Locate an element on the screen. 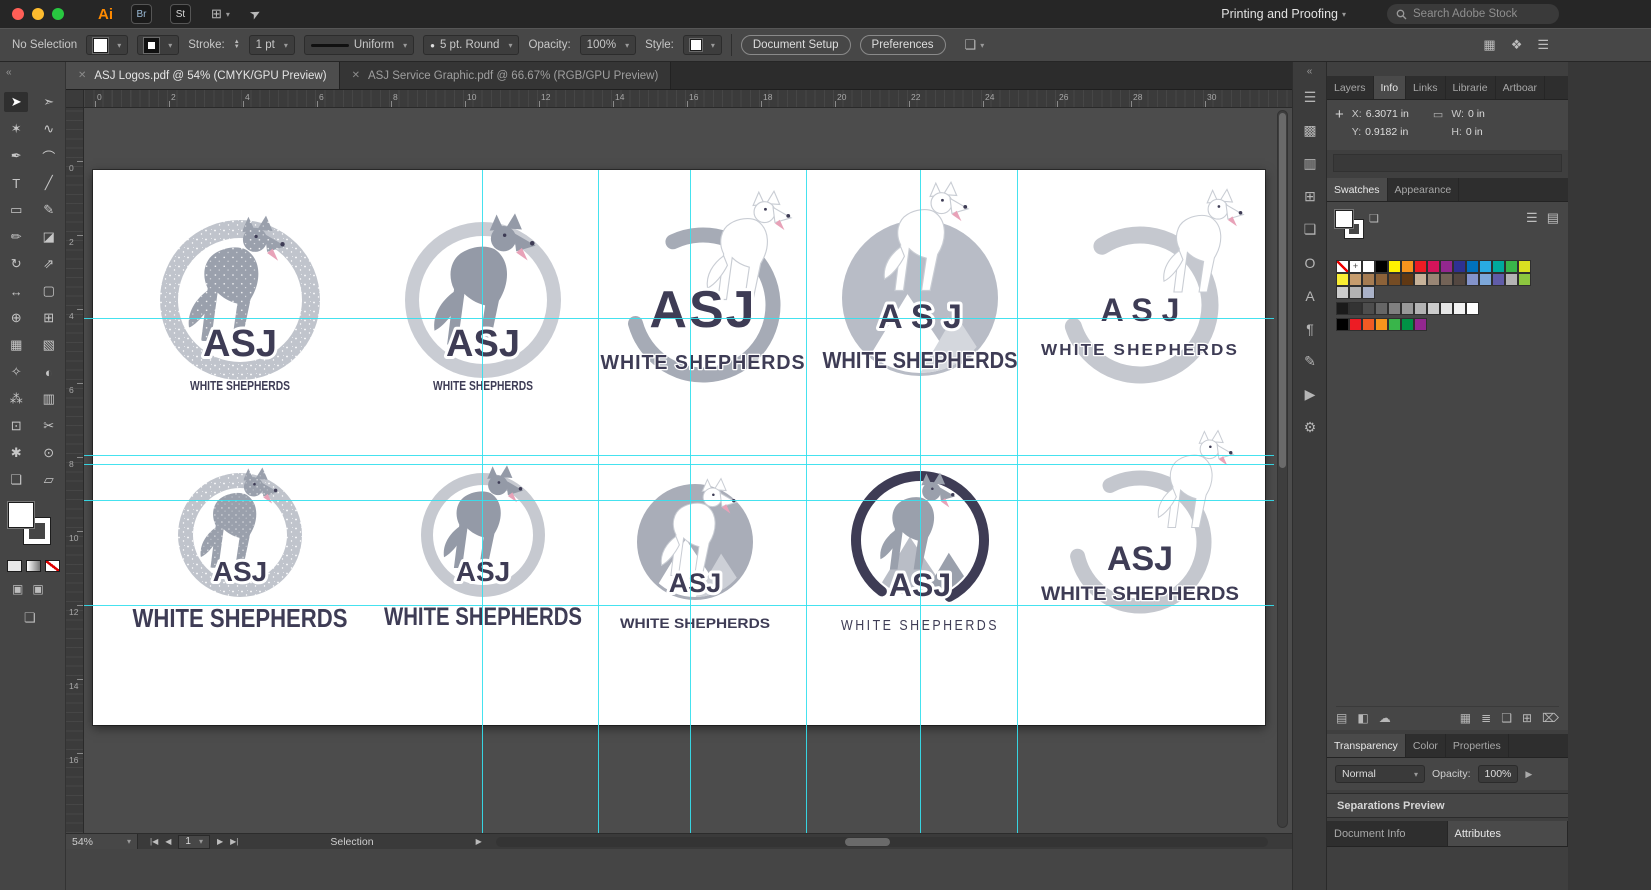 This screenshot has height=890, width=1651. add-from-cc-icon: ☁ is located at coordinates (1385, 718).